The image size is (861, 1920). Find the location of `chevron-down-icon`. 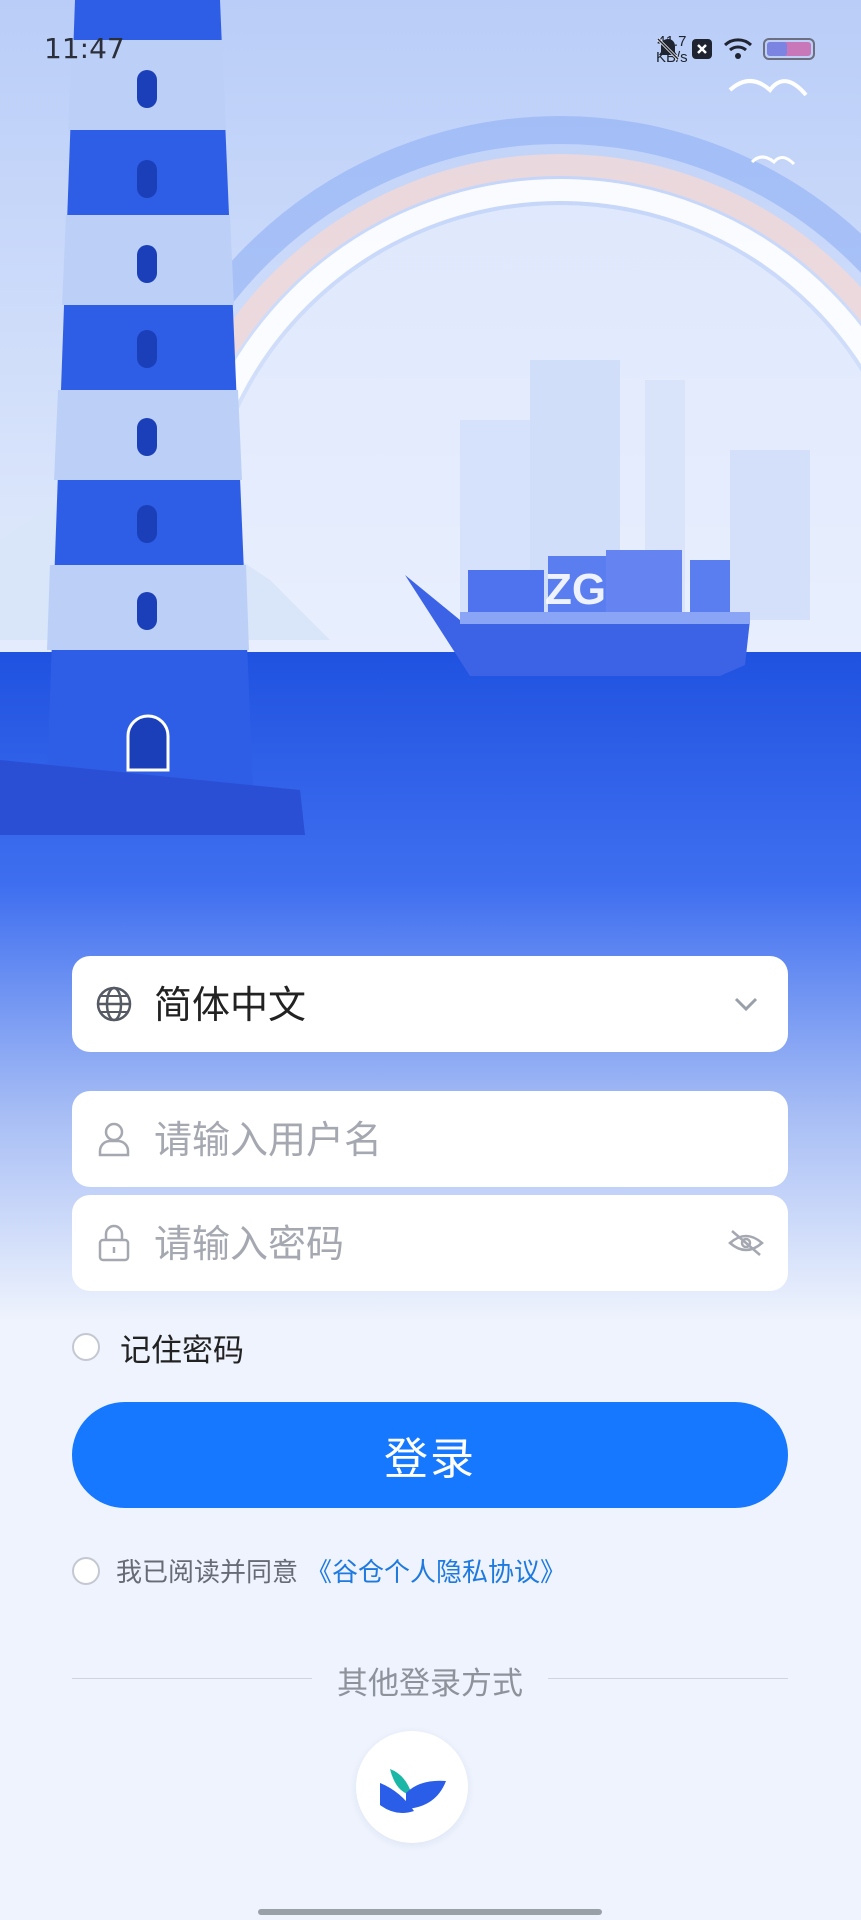

chevron-down-icon is located at coordinates (746, 1004).